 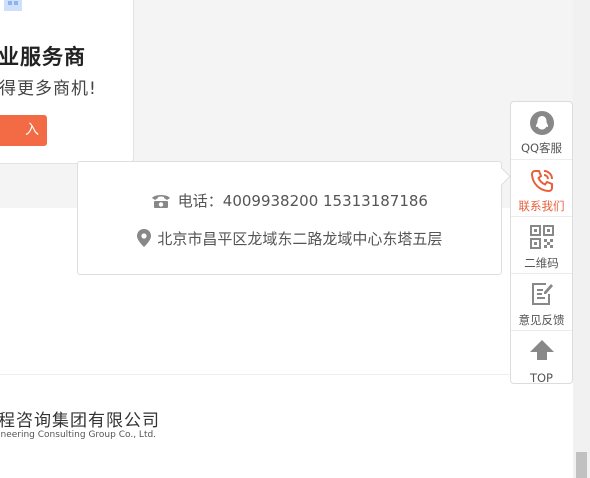 I want to click on location-pin-icon, so click(x=147, y=238).